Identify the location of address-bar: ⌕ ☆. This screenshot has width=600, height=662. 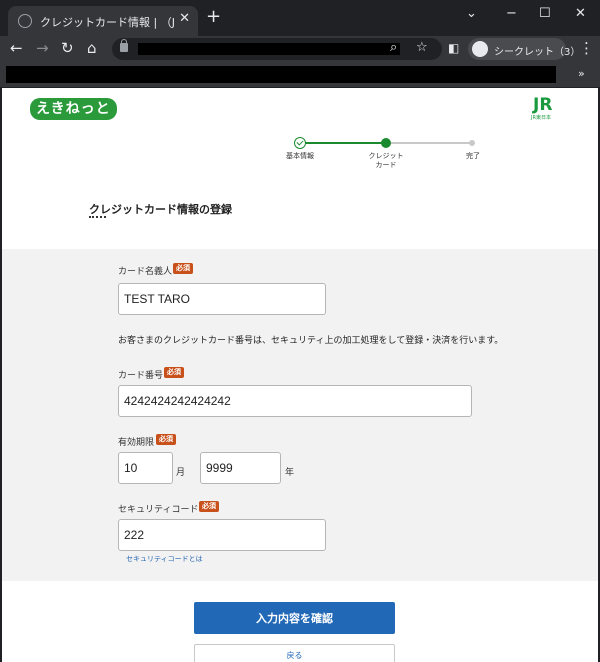
(277, 49).